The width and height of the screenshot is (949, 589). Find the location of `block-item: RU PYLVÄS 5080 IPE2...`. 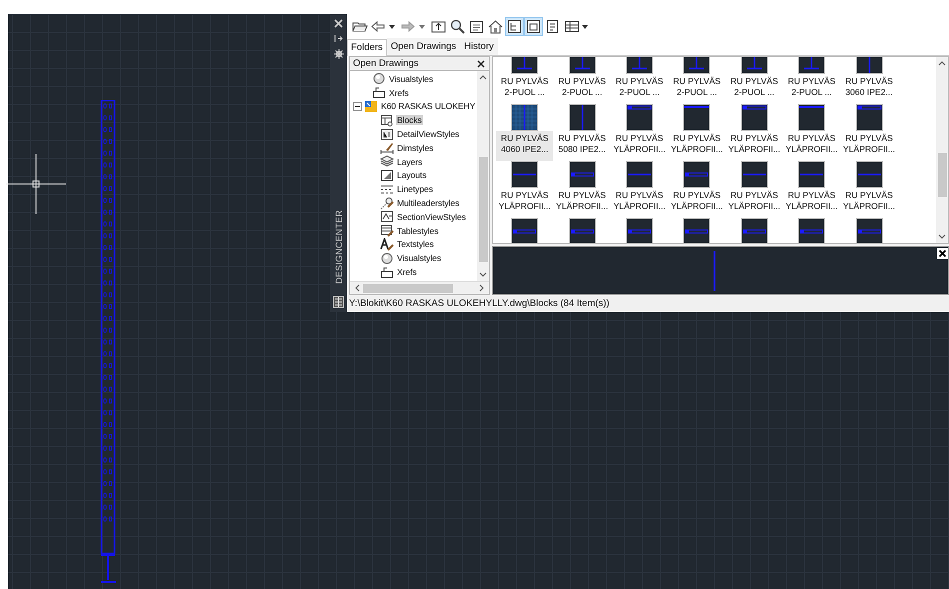

block-item: RU PYLVÄS 5080 IPE2... is located at coordinates (582, 132).